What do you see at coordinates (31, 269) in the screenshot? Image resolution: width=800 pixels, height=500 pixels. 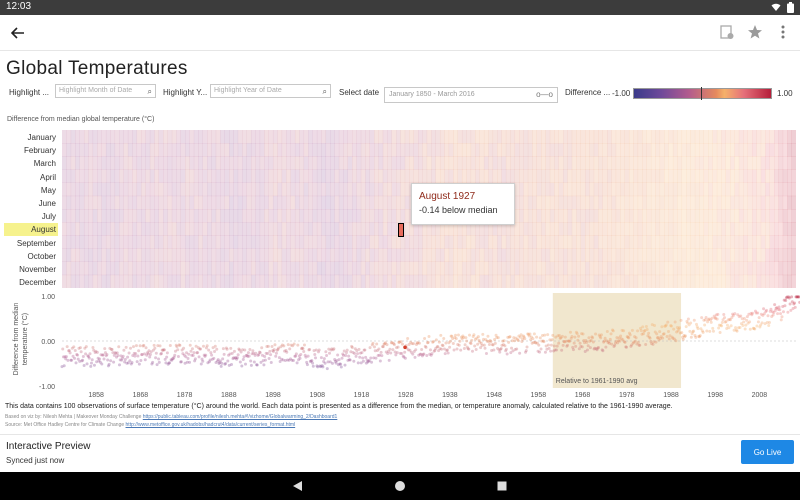 I see `month-label-november: November` at bounding box center [31, 269].